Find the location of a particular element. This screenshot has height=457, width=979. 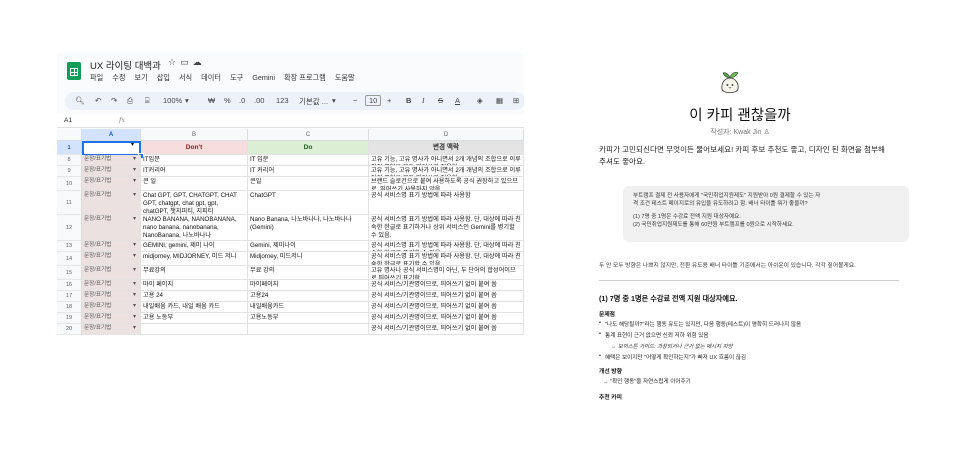

sheets-logo-icon is located at coordinates (74, 71).